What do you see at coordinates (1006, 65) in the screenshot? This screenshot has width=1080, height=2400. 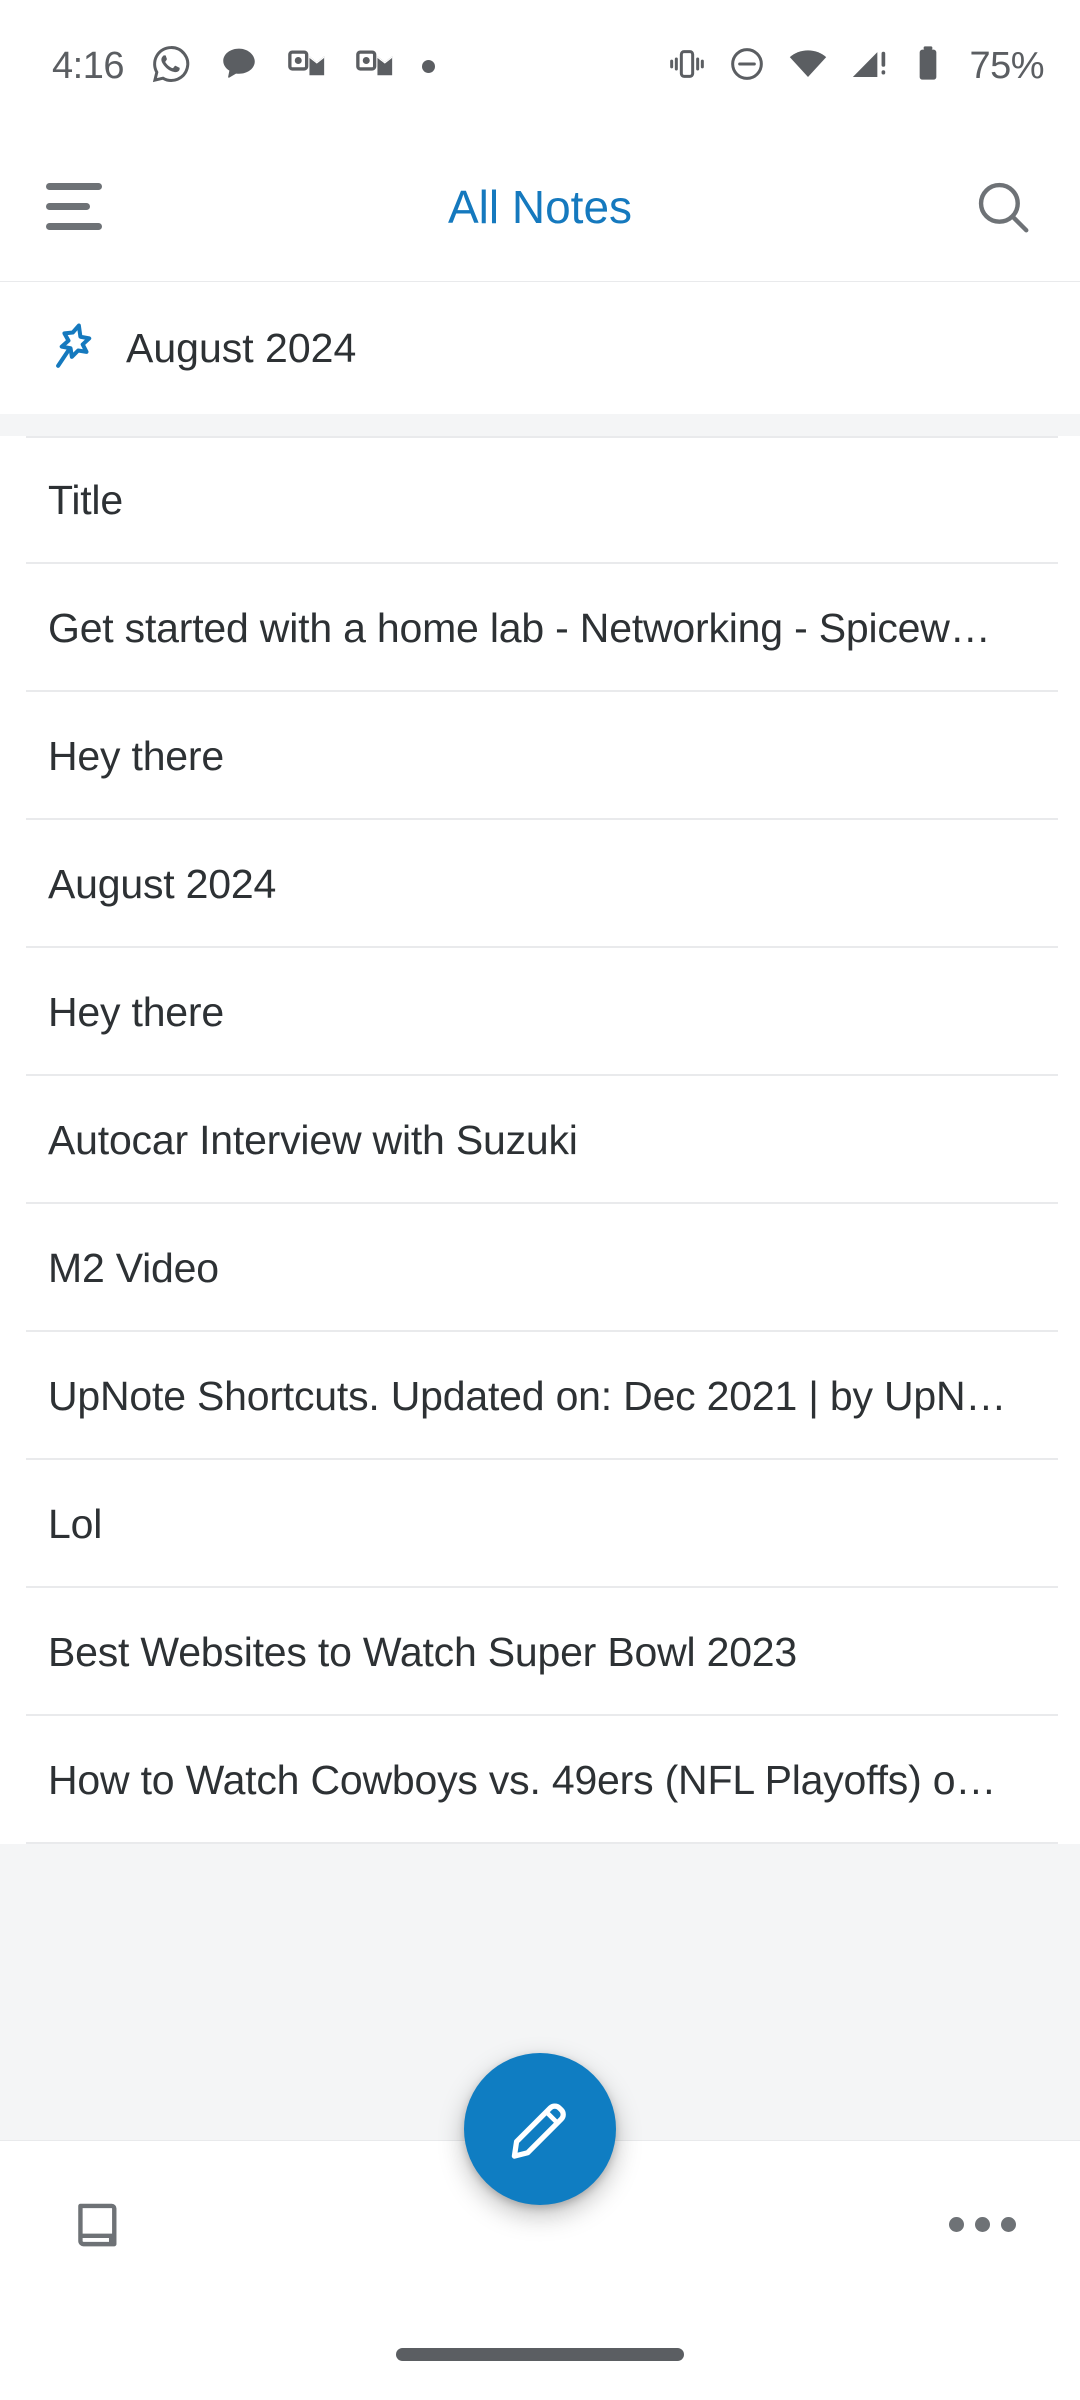 I see `battery-percent-label: 75%` at bounding box center [1006, 65].